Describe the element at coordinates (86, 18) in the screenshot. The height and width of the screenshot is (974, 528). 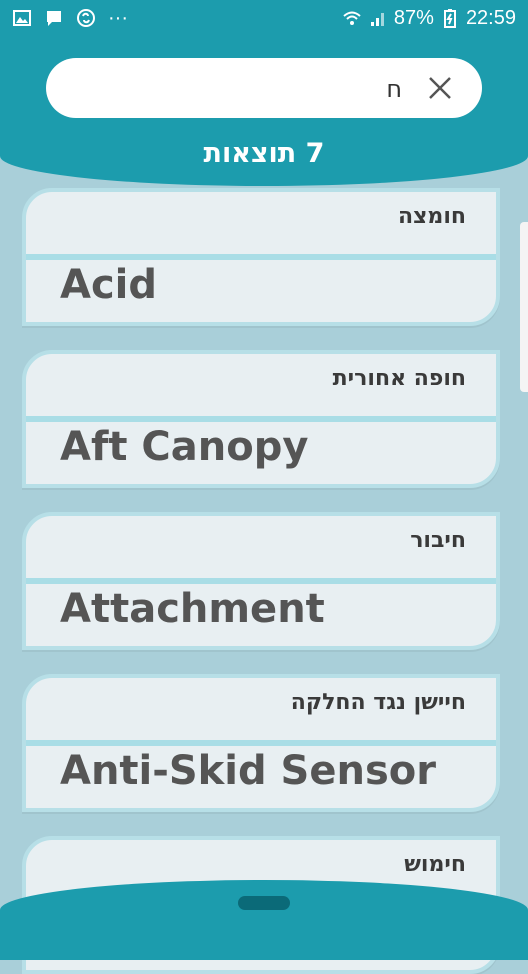
I see `shazam-icon` at that location.